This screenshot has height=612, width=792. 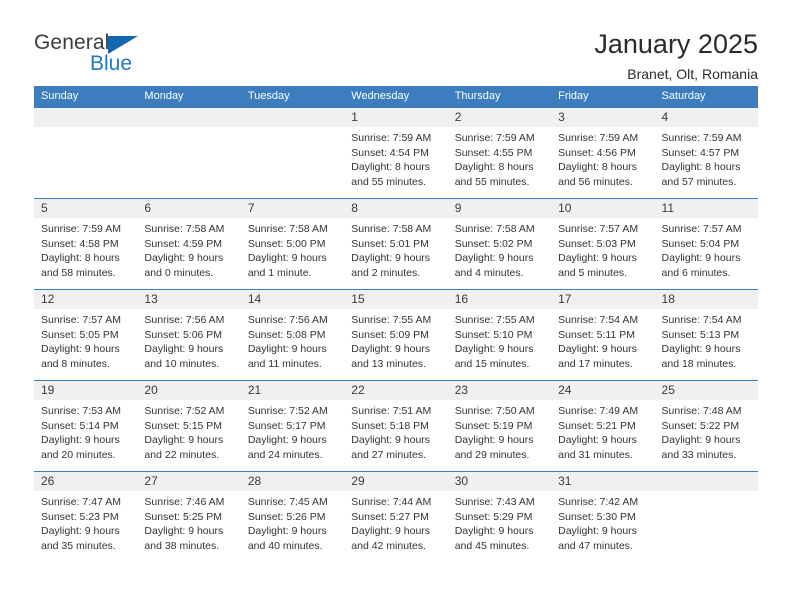 I want to click on sunset-text: Sunset: 5:18 PM, so click(x=390, y=425).